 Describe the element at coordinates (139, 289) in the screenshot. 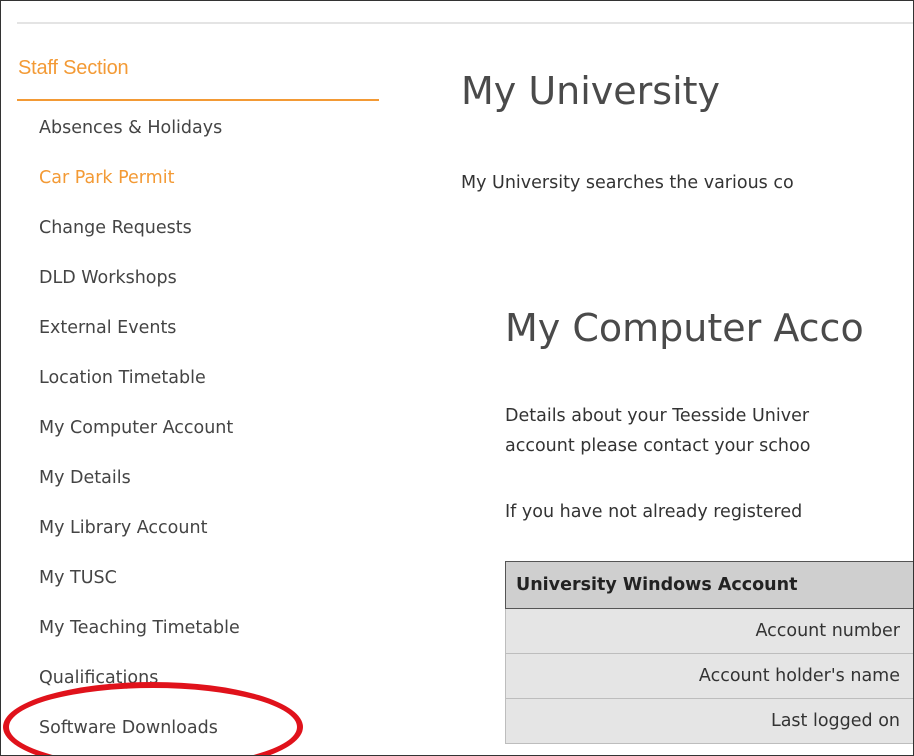

I see `sidebar-item-dld-workshops: DLD Workshops` at that location.